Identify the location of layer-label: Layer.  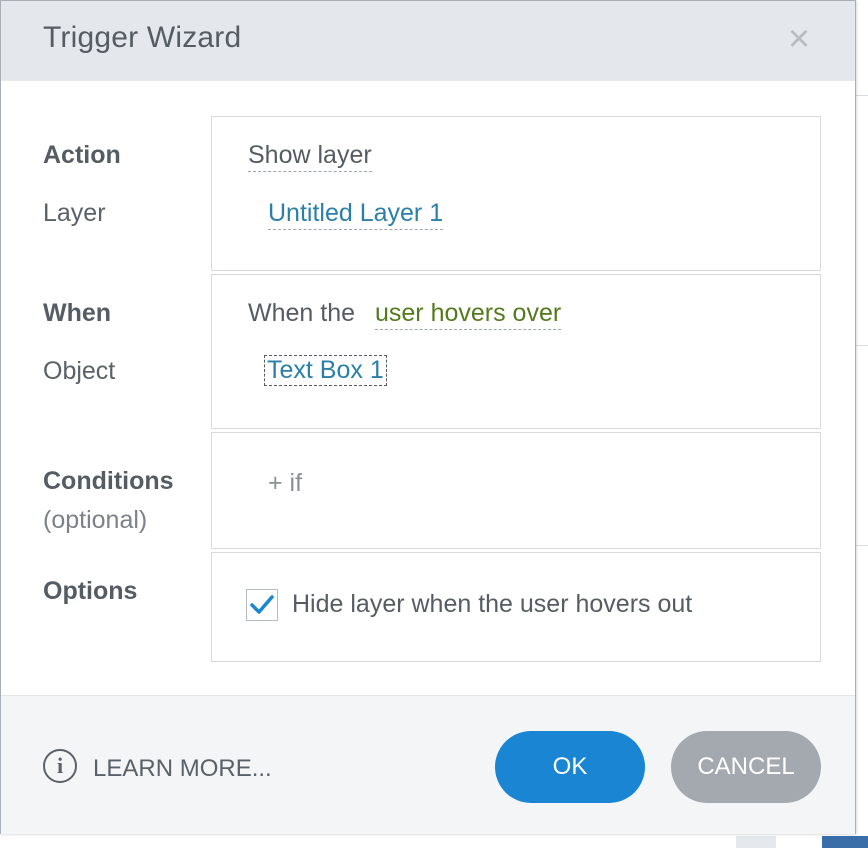
(74, 213).